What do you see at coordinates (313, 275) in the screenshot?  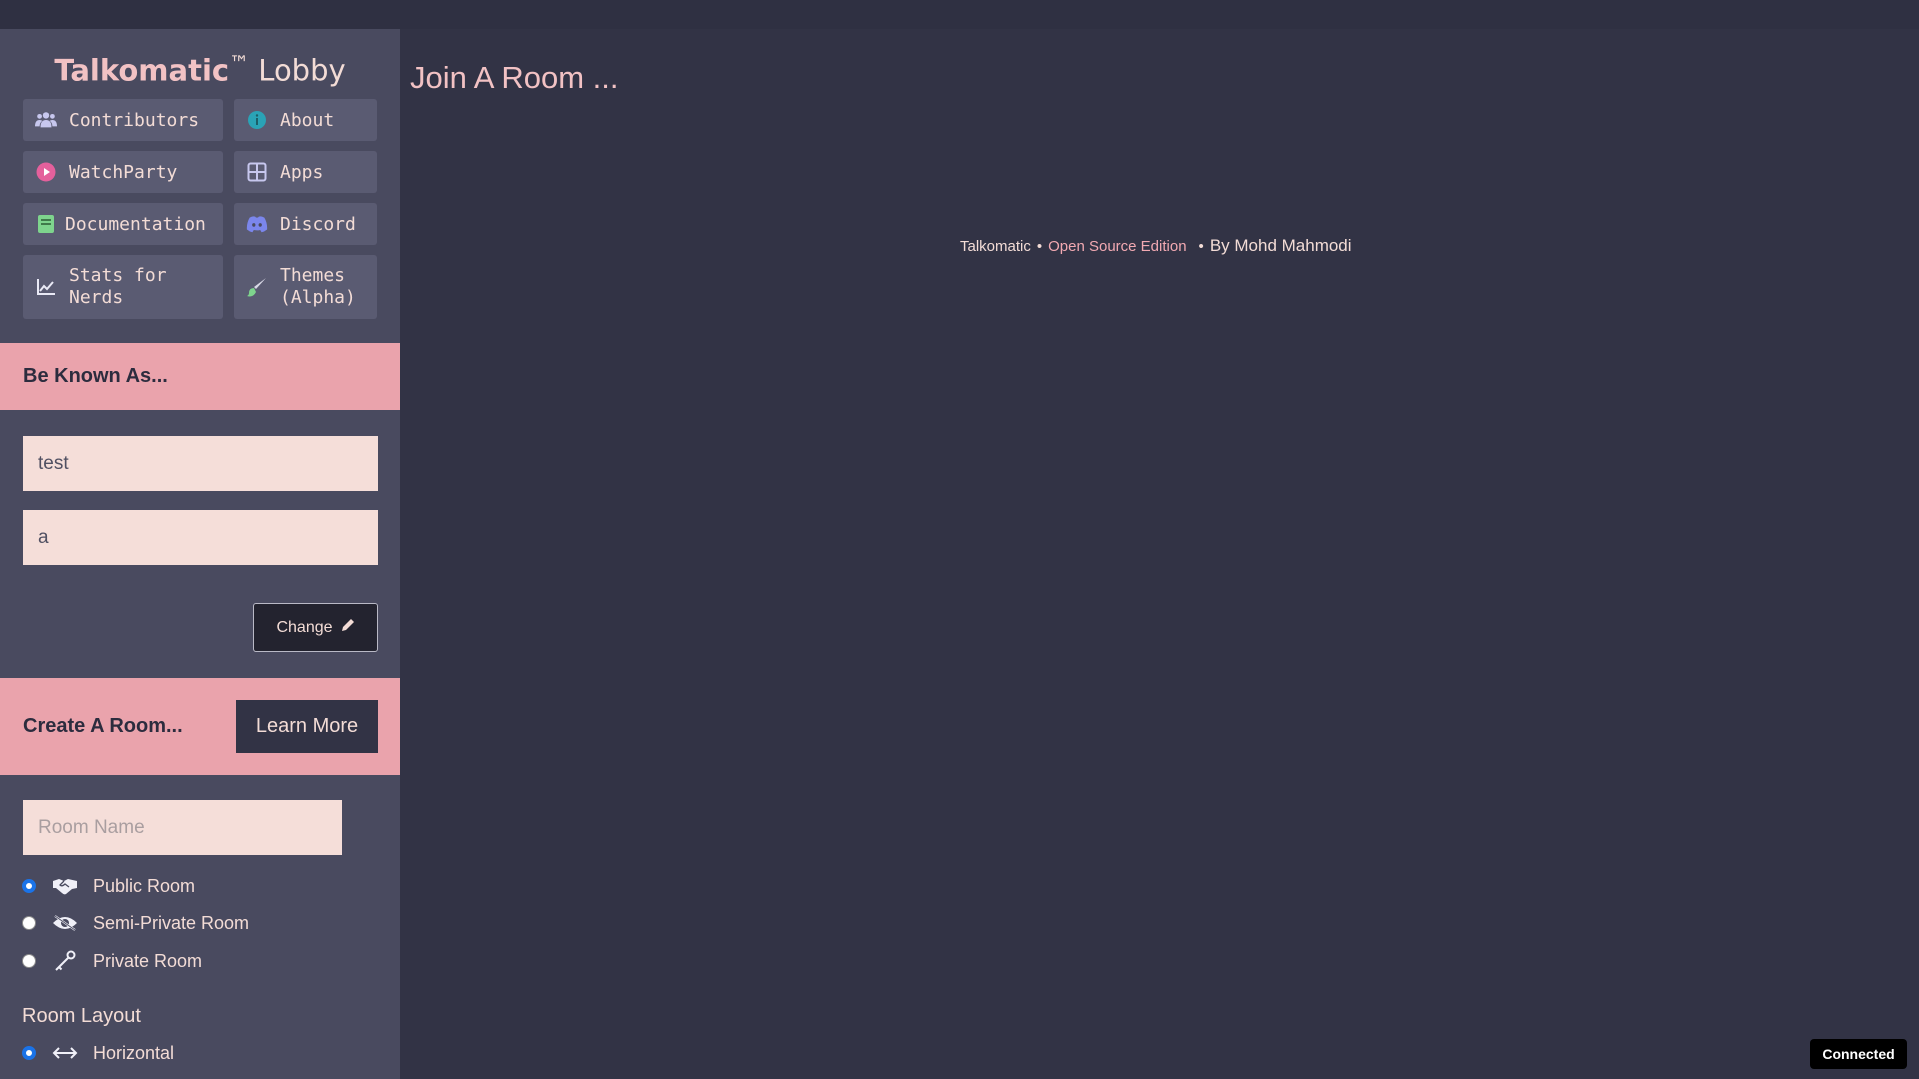 I see `themes-label-line1: Themes` at bounding box center [313, 275].